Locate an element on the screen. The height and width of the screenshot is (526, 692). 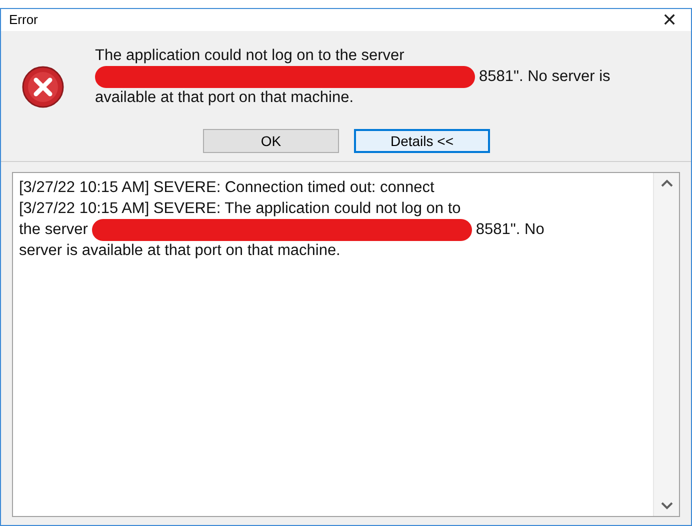
scroll-up-icon is located at coordinates (666, 183).